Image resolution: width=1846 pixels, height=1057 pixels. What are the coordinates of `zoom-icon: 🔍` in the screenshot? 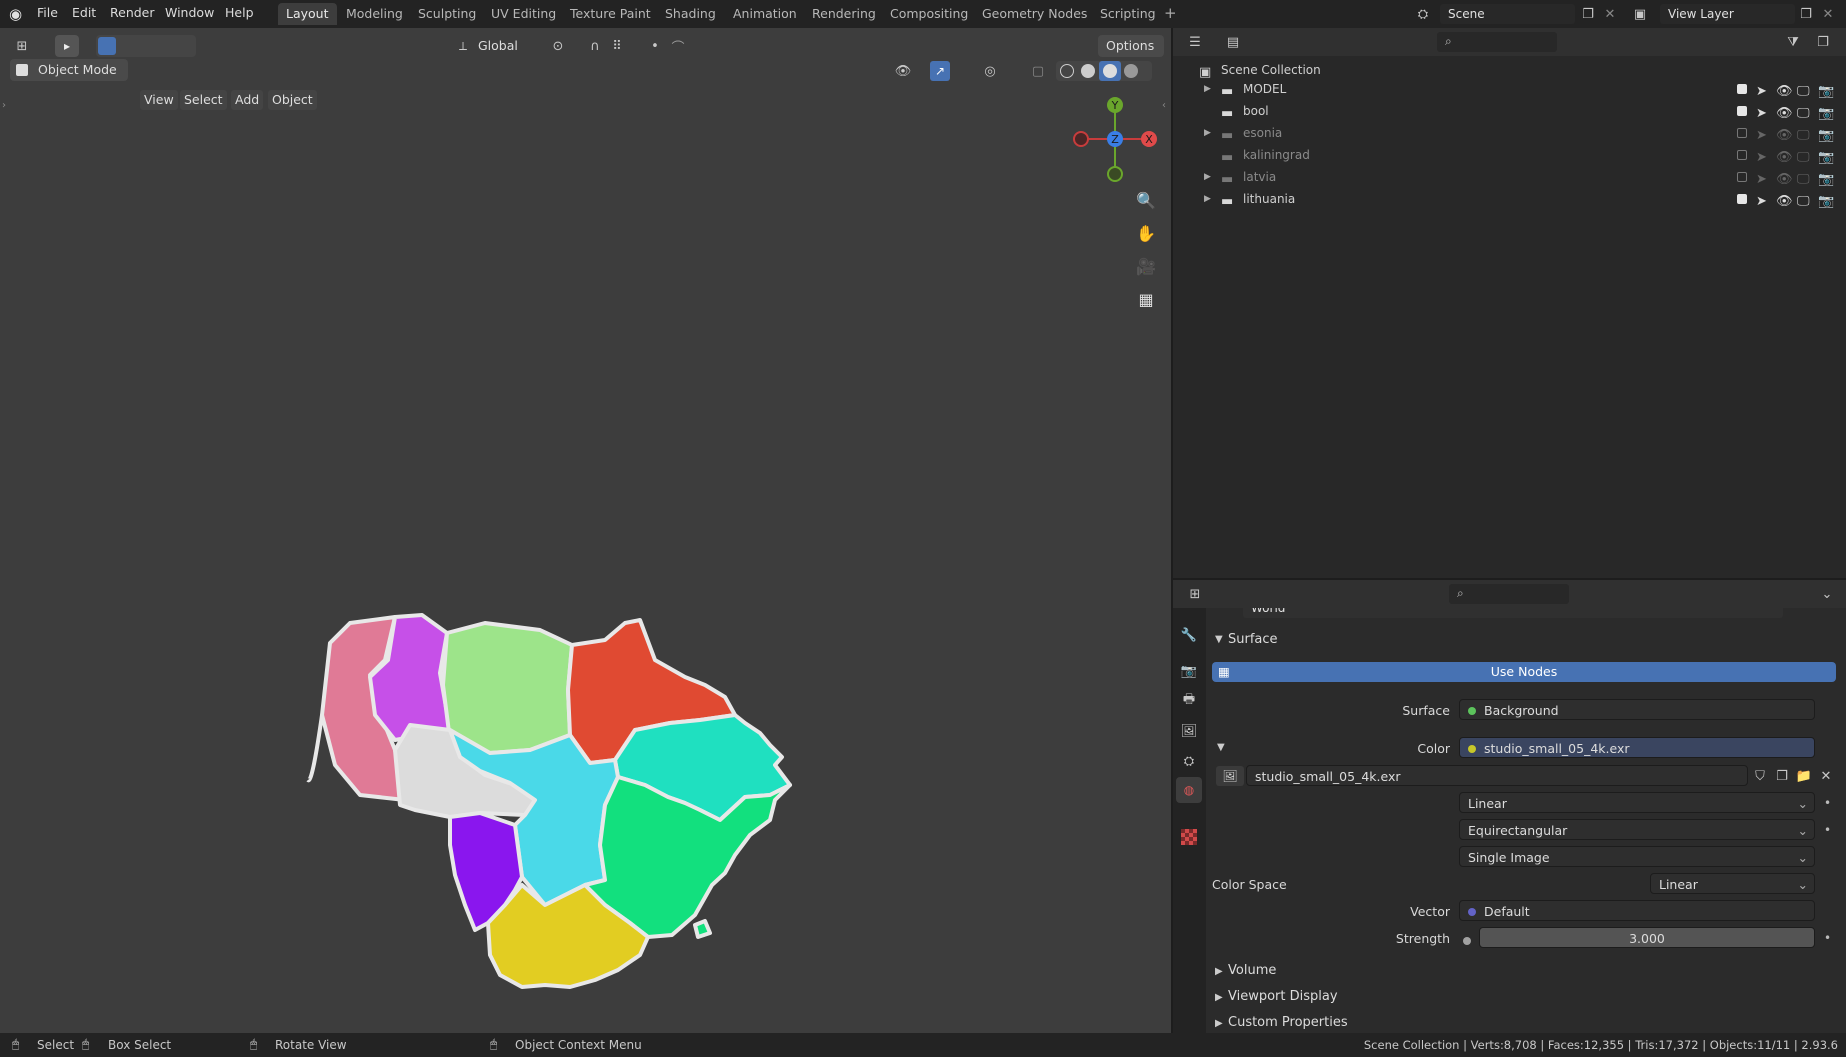 It's located at (1146, 200).